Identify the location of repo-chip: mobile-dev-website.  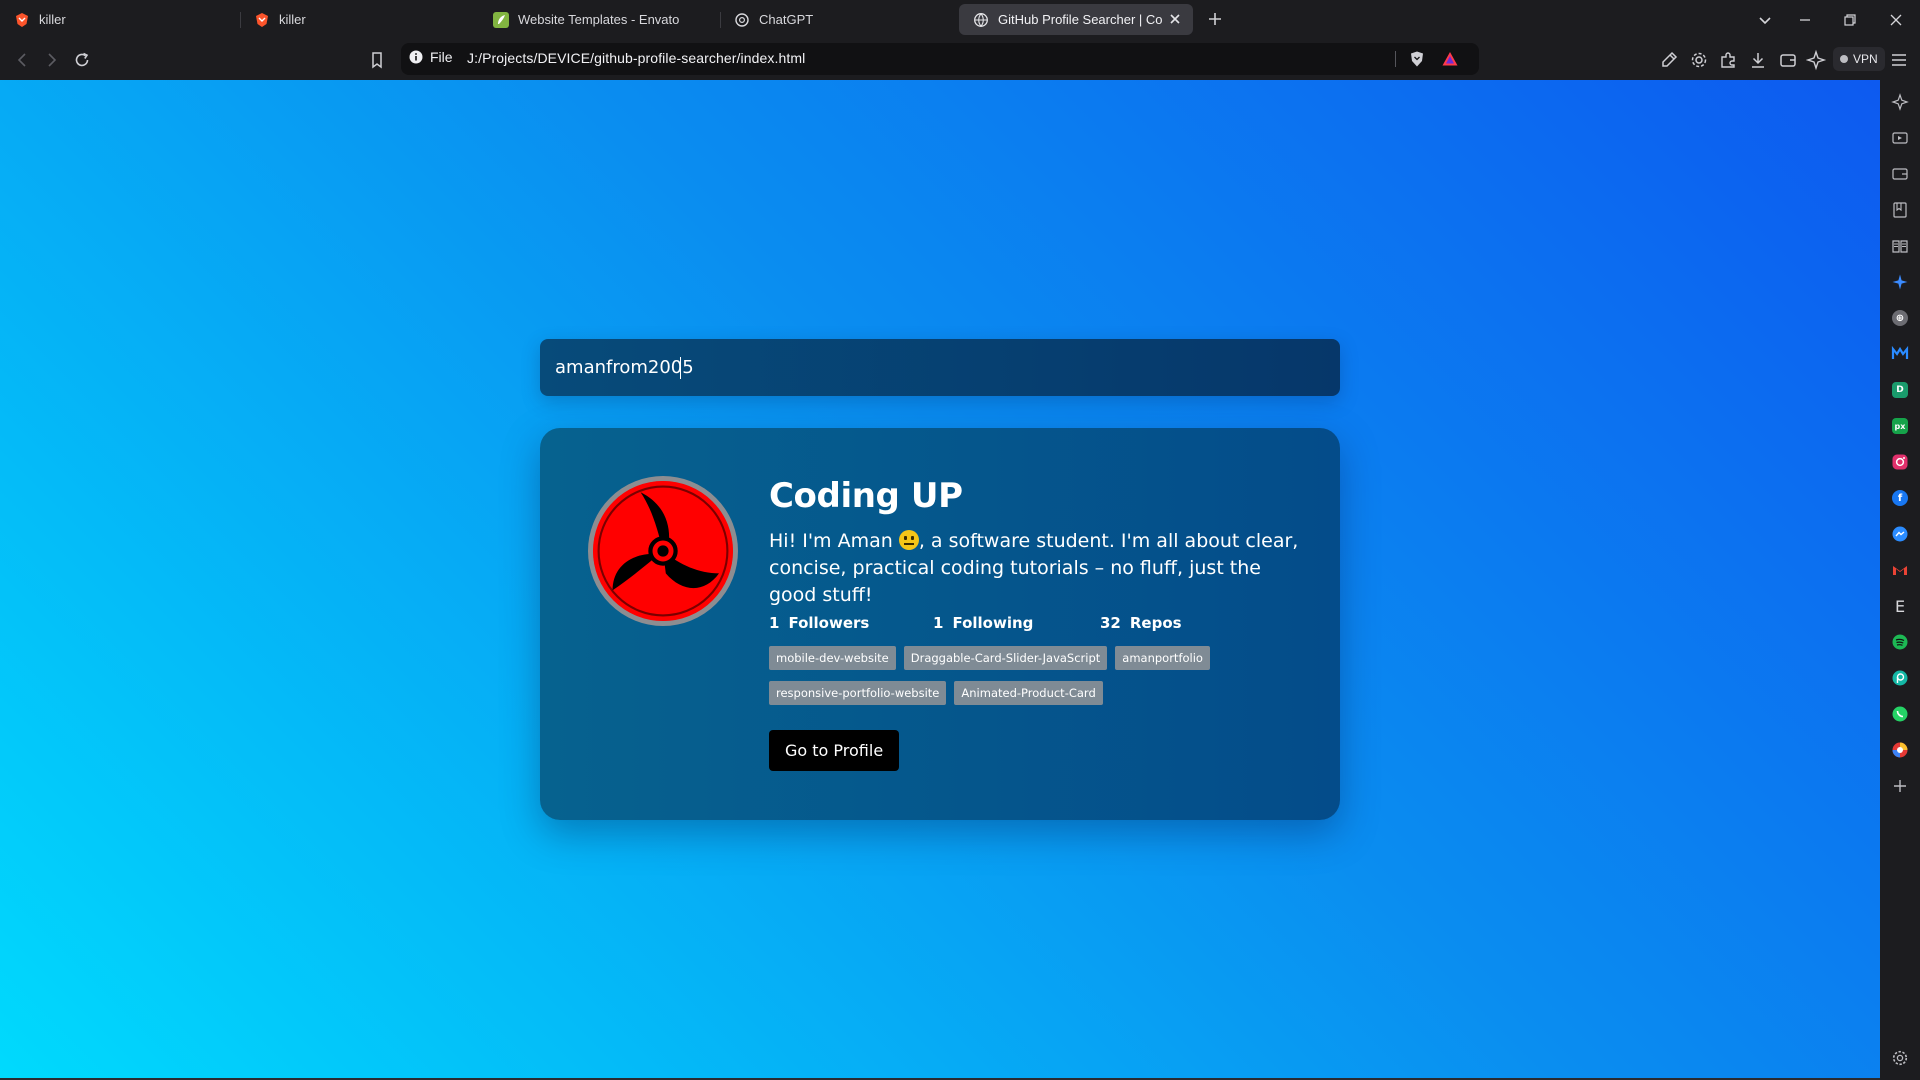
(832, 658).